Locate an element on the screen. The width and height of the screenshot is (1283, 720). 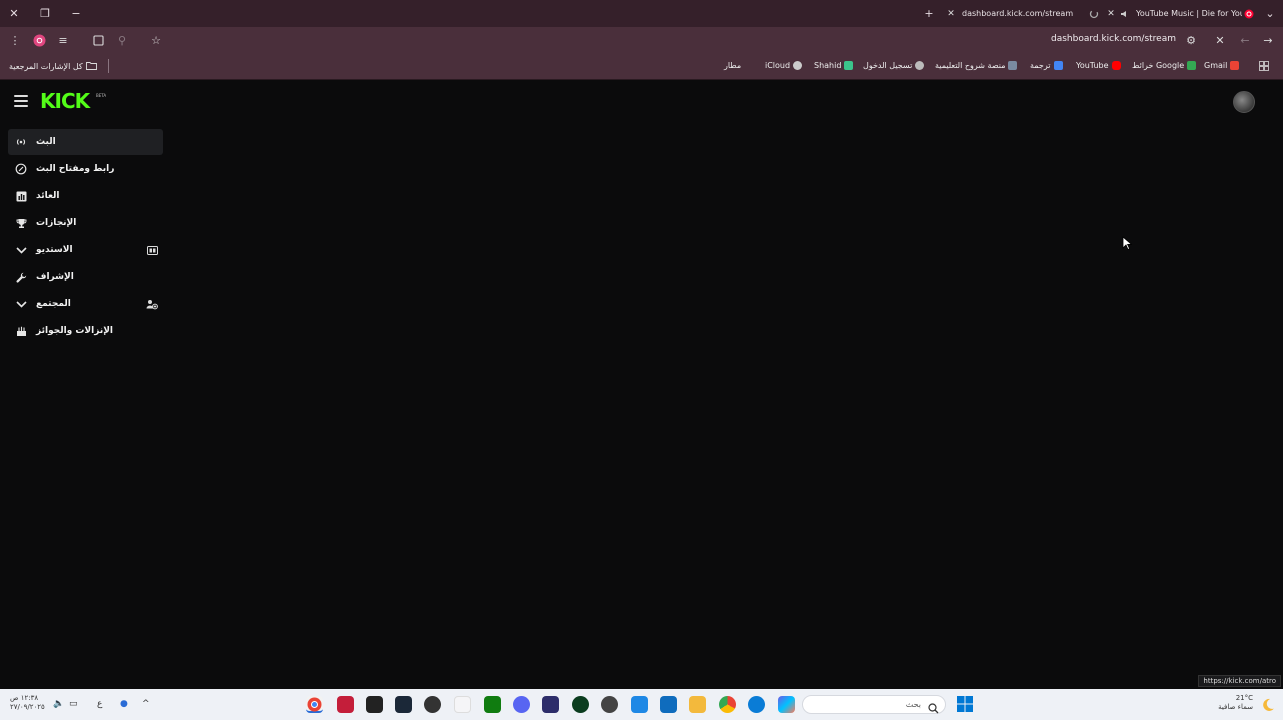
loading-icon is located at coordinates (1094, 14).